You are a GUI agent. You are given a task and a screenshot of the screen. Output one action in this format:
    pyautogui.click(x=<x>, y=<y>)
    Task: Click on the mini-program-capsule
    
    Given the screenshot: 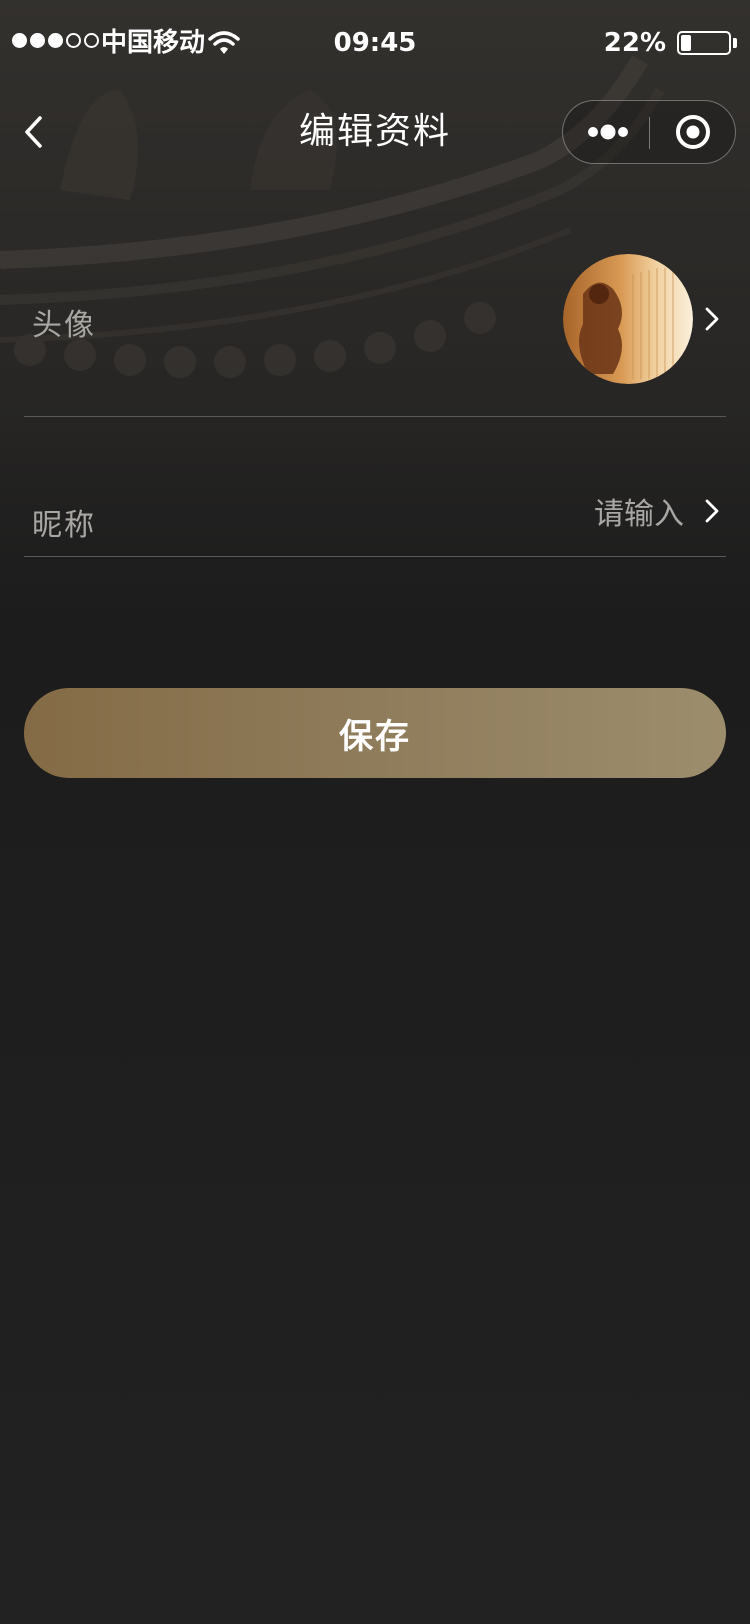 What is the action you would take?
    pyautogui.click(x=649, y=132)
    